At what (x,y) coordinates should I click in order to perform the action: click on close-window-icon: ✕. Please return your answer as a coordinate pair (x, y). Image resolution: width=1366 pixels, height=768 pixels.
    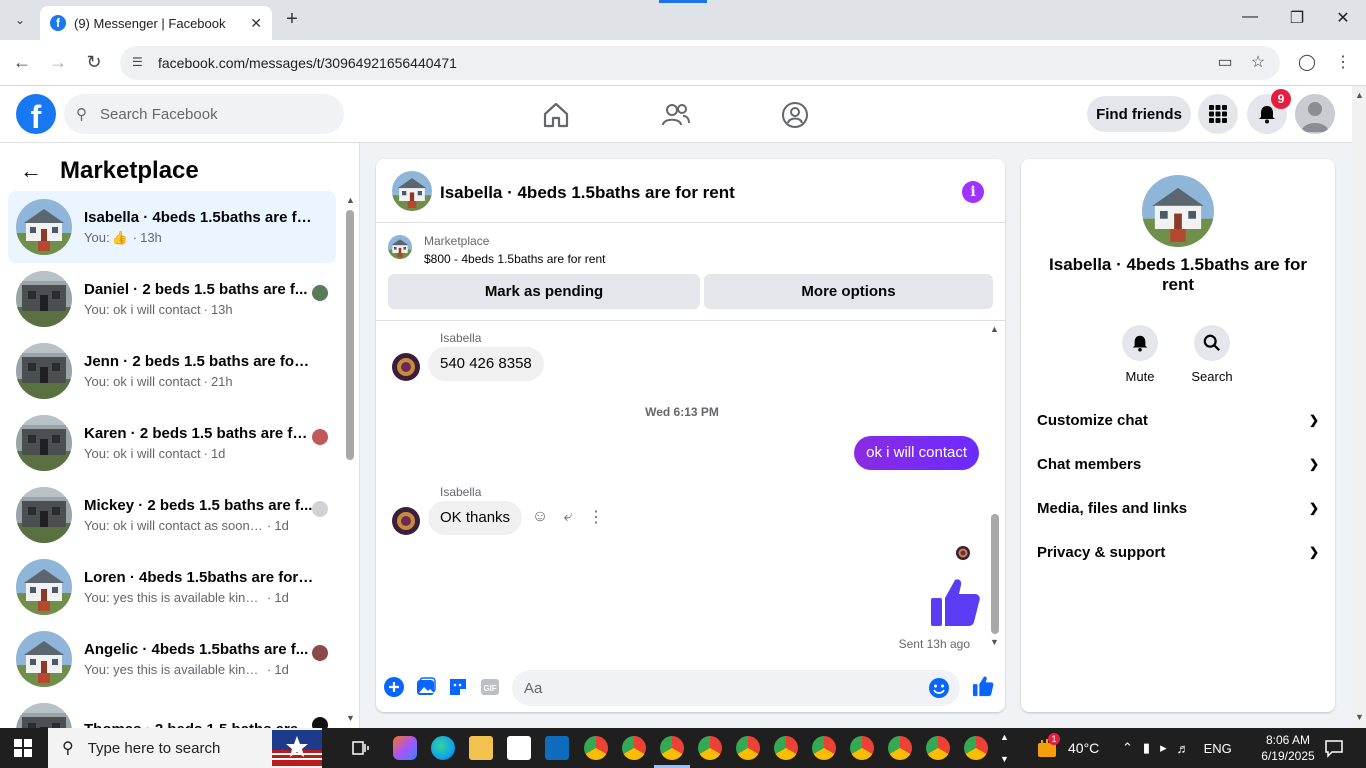
    Looking at the image, I should click on (1343, 18).